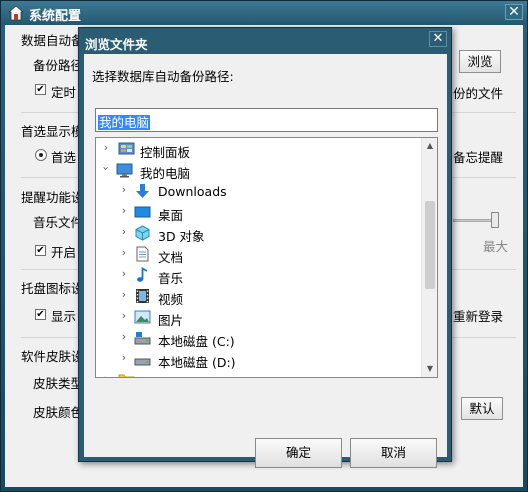 The image size is (528, 492). What do you see at coordinates (259, 149) in the screenshot?
I see `tree-item-control-panel: › 控制面板` at bounding box center [259, 149].